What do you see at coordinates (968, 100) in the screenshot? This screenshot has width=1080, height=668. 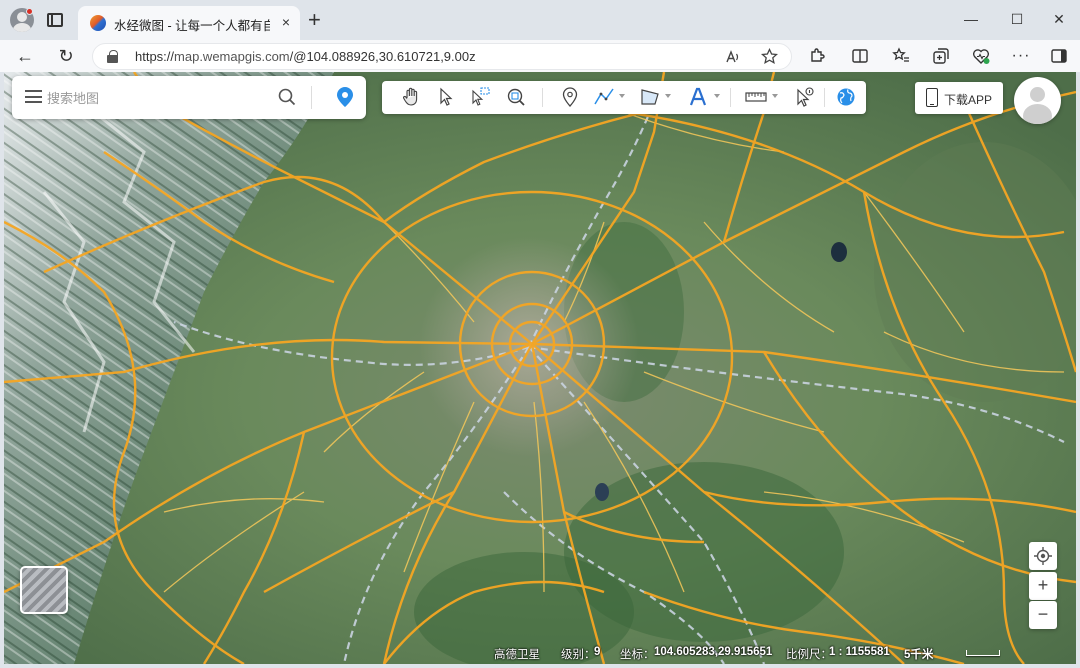 I see `download-app-label: 下载APP` at bounding box center [968, 100].